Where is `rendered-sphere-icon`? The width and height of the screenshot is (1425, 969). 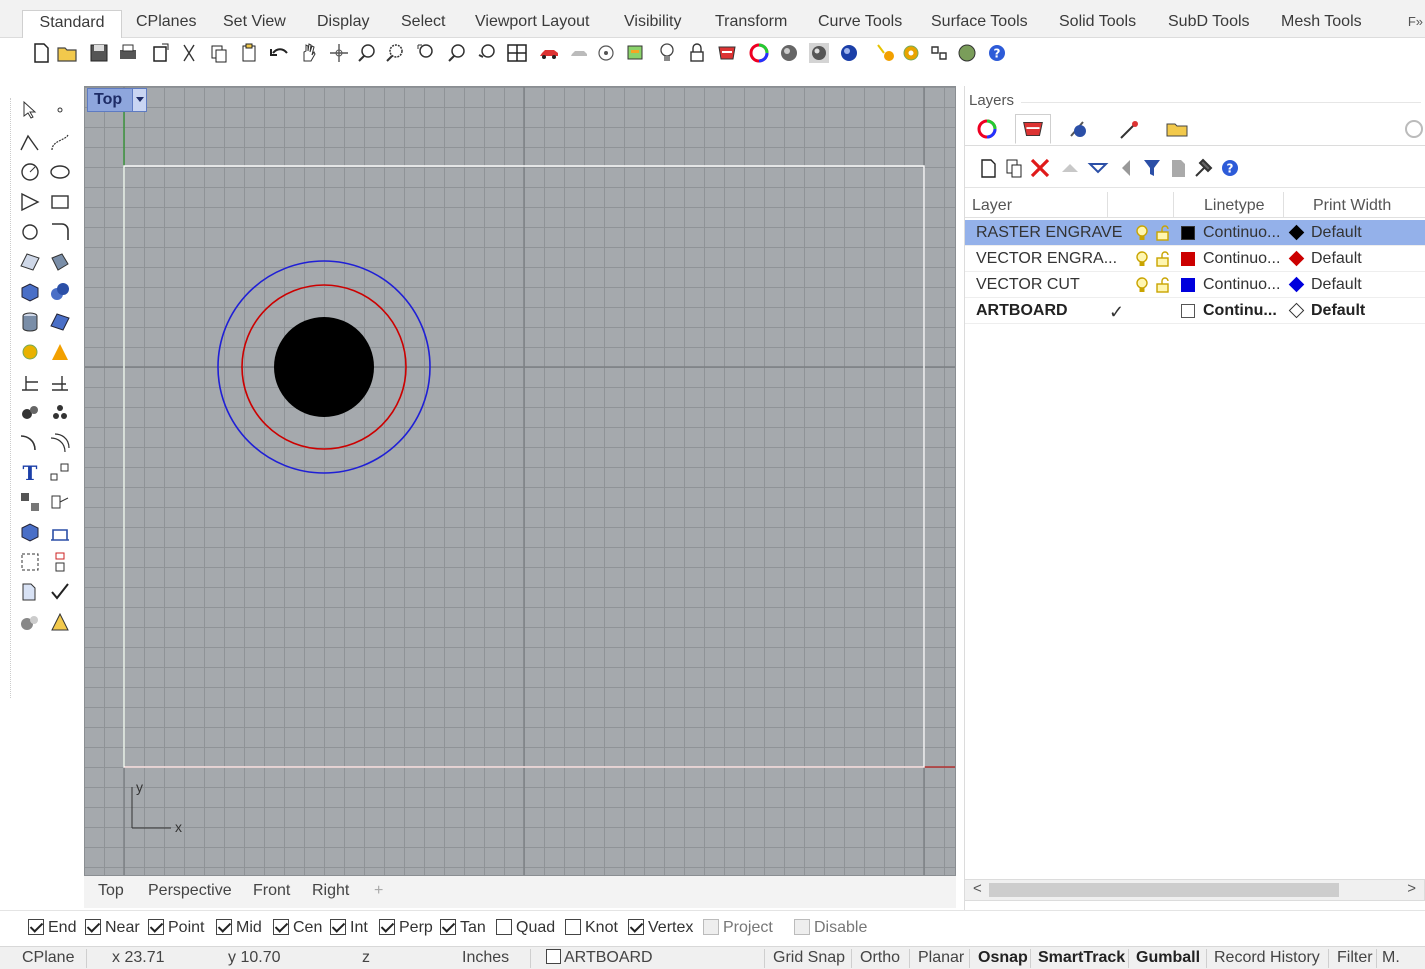
rendered-sphere-icon is located at coordinates (819, 53).